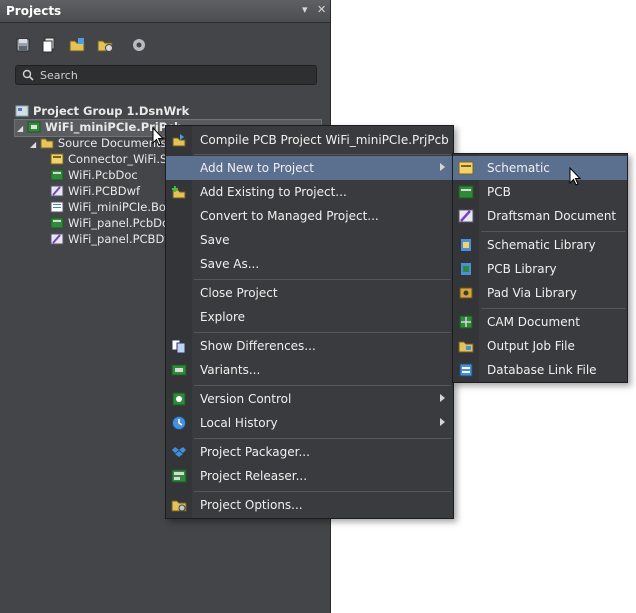 The image size is (636, 613). Describe the element at coordinates (59, 75) in the screenshot. I see `search-placeholder: Search` at that location.